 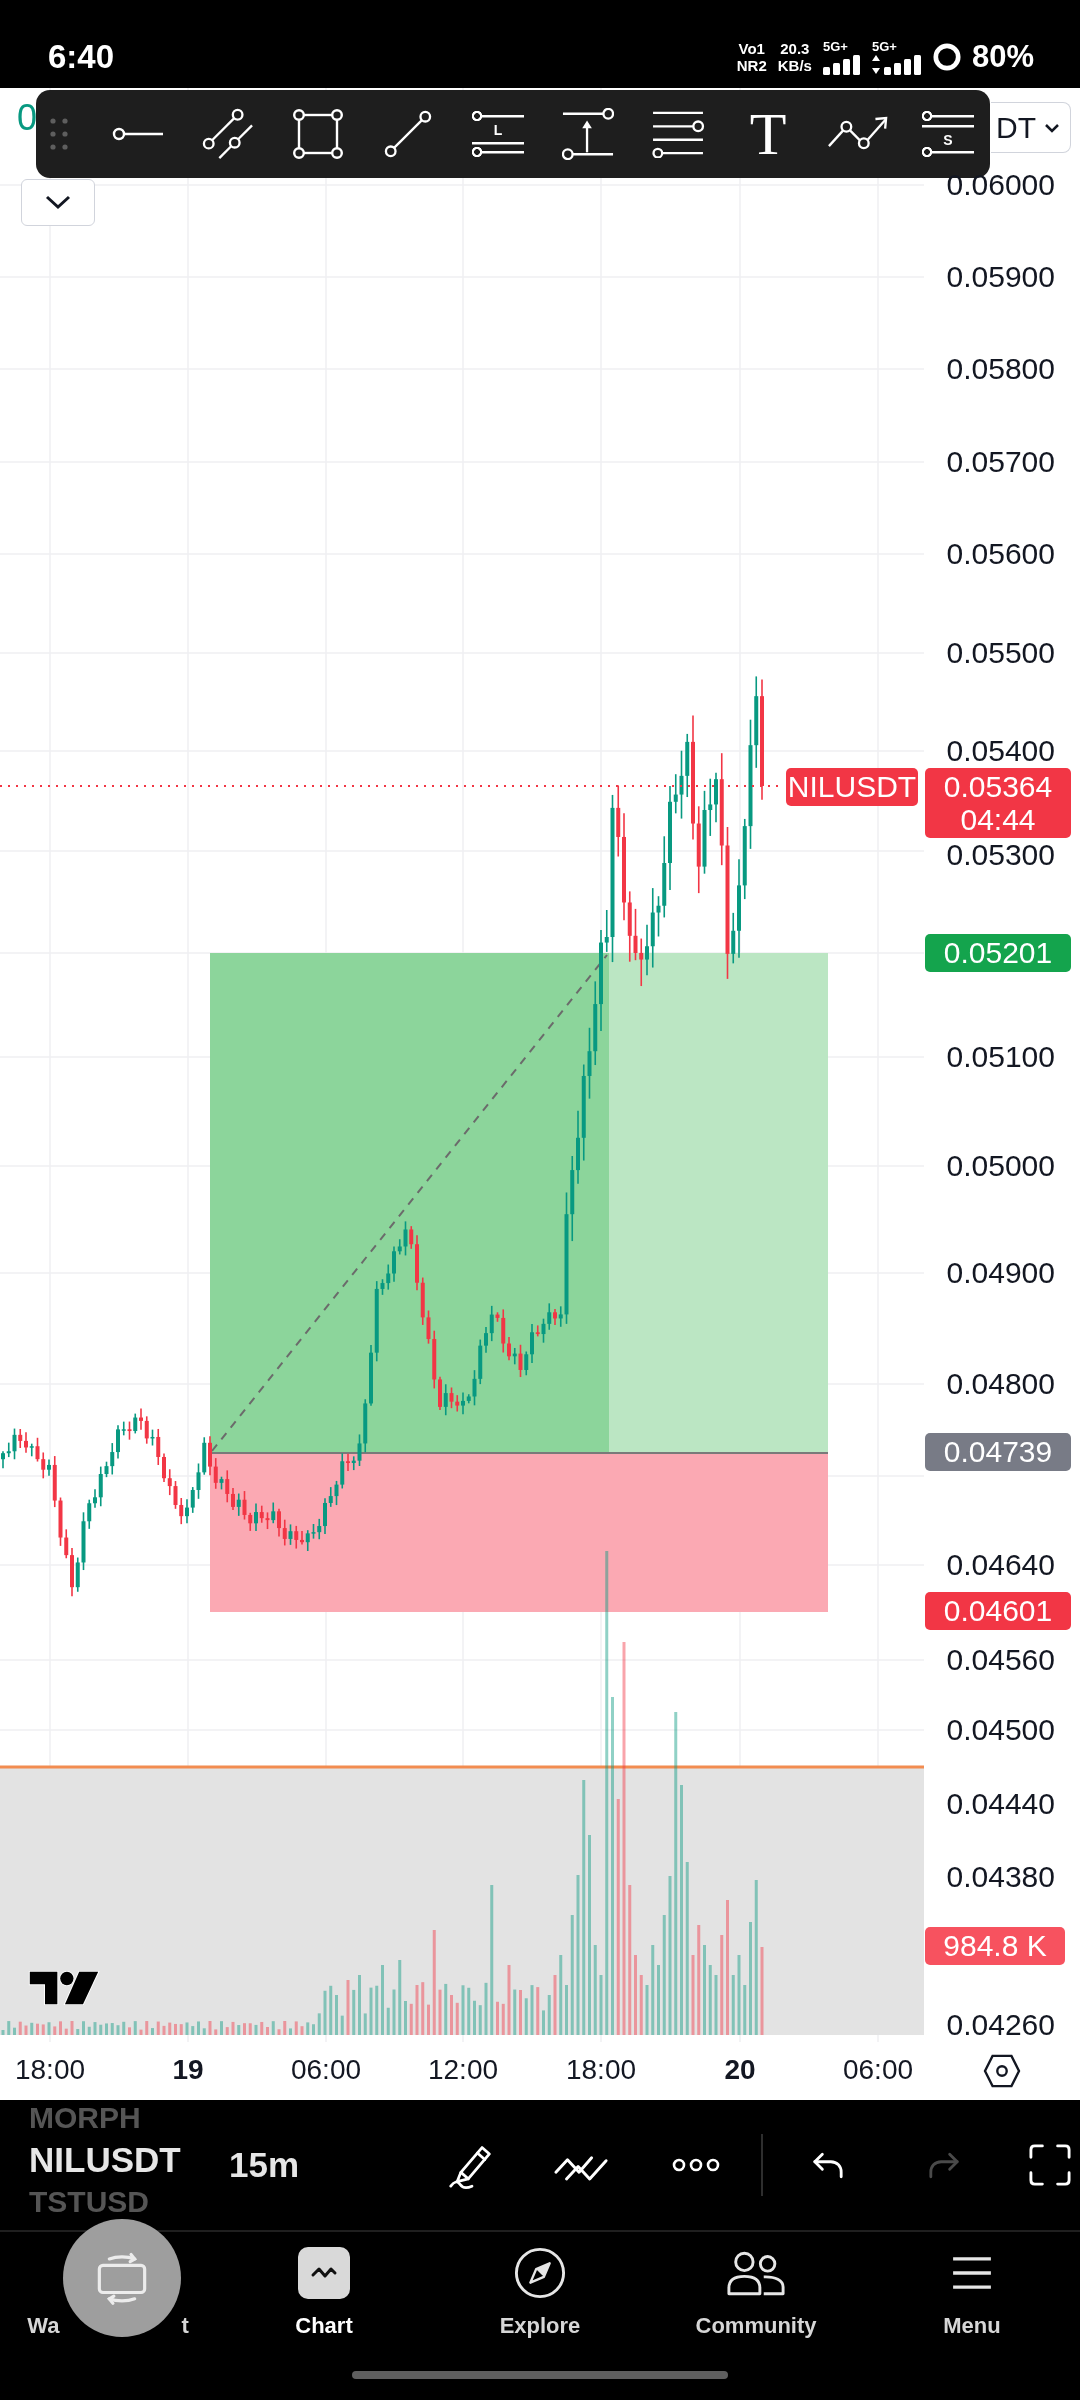 What do you see at coordinates (794, 65) in the screenshot?
I see `network-status-text: KB/s` at bounding box center [794, 65].